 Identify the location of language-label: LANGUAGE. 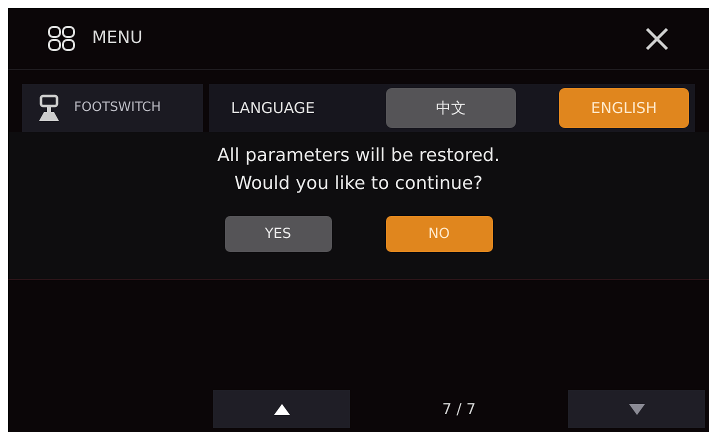
(273, 108).